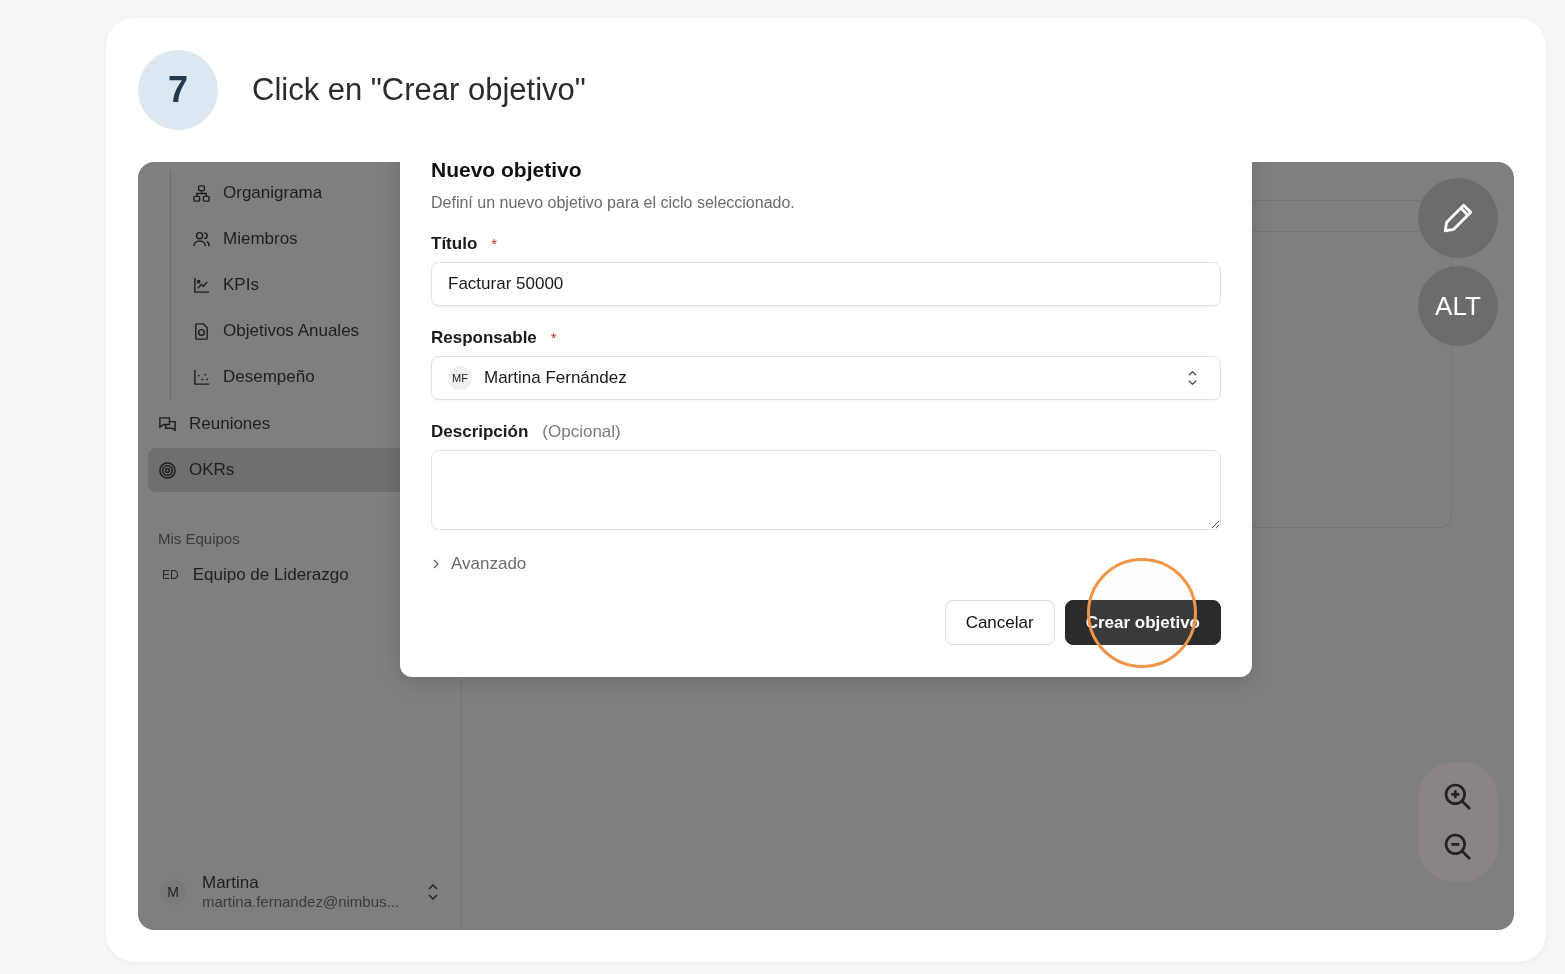 This screenshot has height=974, width=1565. I want to click on field-label: Descripción, so click(480, 432).